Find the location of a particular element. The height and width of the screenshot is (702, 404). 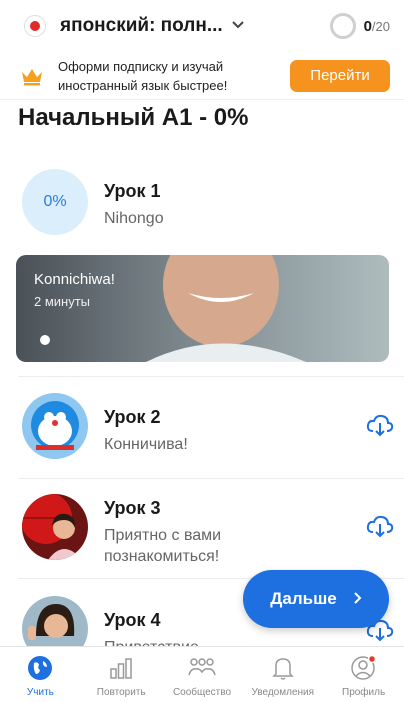

nav-community: Сообщество is located at coordinates (202, 674).